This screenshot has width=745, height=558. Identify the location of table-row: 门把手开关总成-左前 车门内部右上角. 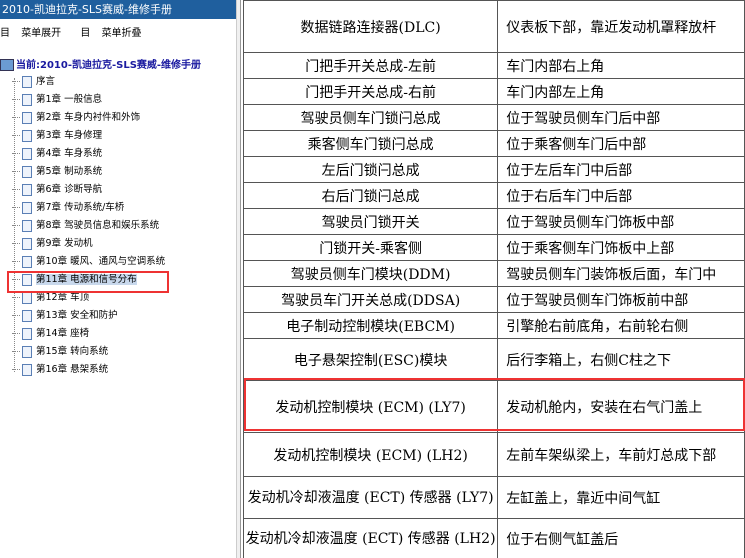
(493, 65).